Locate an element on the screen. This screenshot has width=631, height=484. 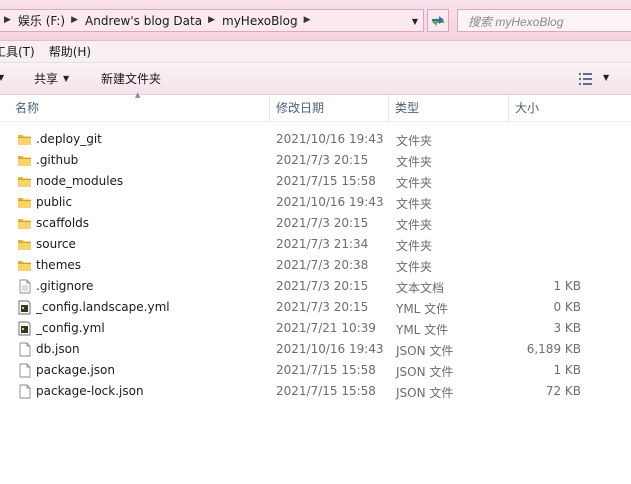
new-folder-label: 新建文件夹 is located at coordinates (131, 79).